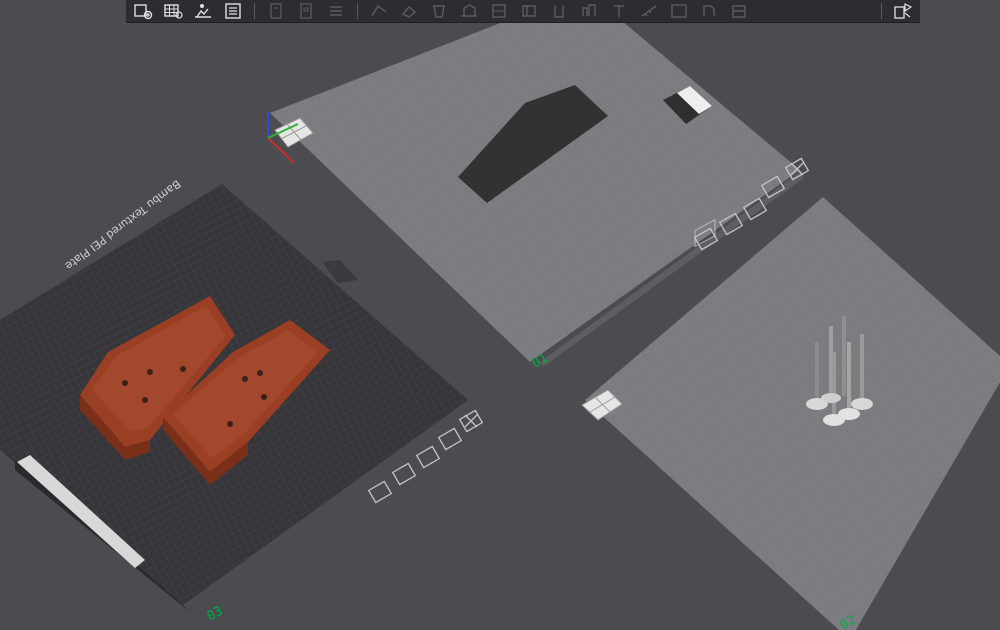 The width and height of the screenshot is (1000, 630). I want to click on plate-03-lock-button, so click(450, 439).